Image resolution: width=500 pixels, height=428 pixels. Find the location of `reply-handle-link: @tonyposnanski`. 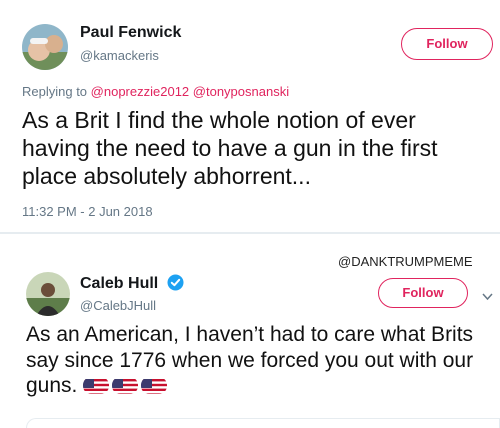

reply-handle-link: @tonyposnanski is located at coordinates (241, 91).